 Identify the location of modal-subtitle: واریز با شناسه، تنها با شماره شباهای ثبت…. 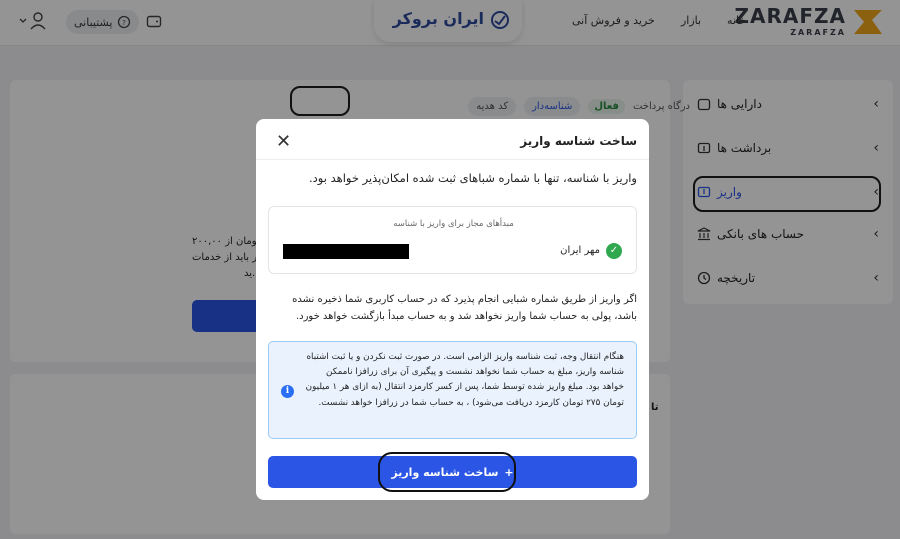
(473, 178).